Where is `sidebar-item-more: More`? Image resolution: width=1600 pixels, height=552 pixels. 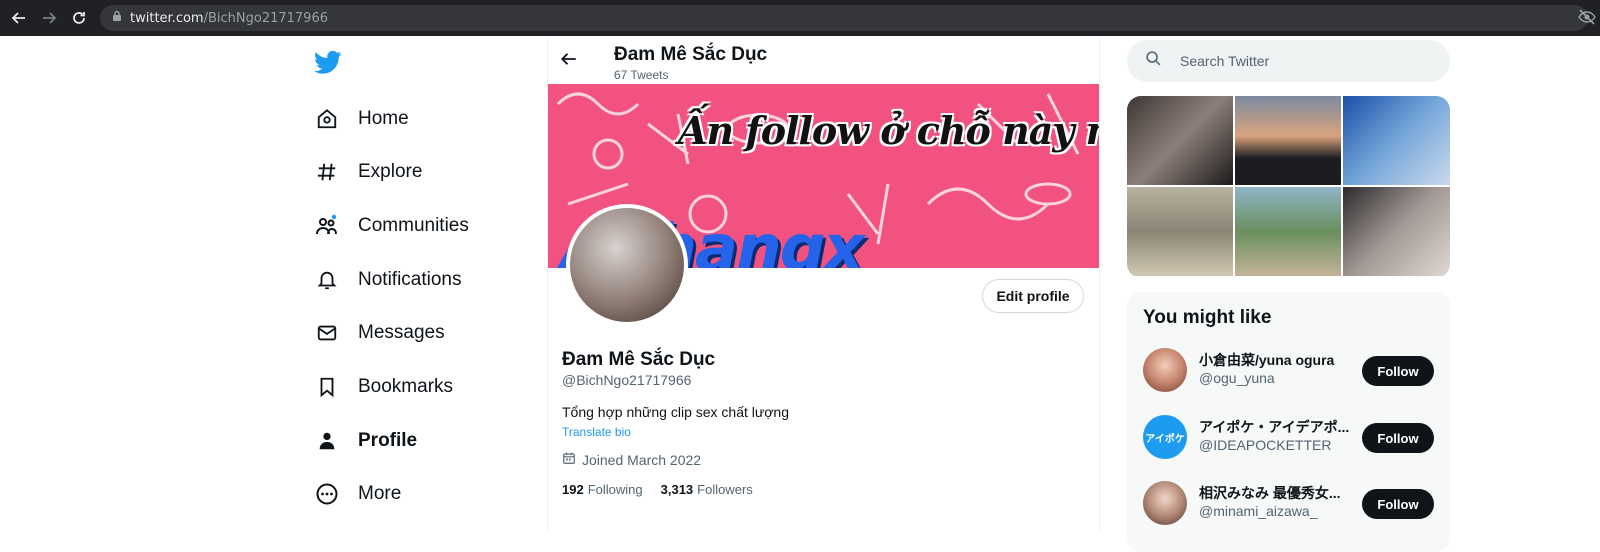
sidebar-item-more: More is located at coordinates (357, 494).